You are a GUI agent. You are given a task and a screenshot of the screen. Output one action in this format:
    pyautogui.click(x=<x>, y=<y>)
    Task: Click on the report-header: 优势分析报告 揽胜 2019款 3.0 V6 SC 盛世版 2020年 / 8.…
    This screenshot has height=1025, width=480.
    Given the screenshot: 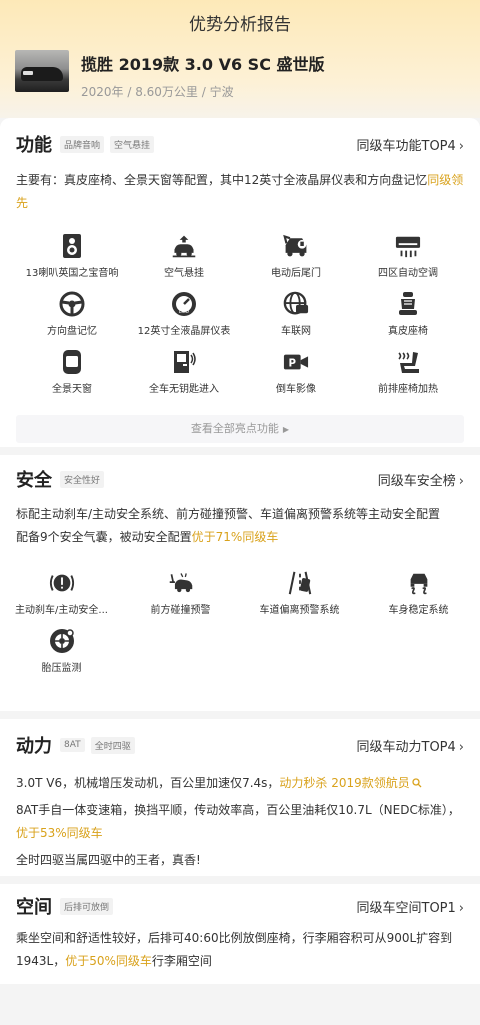 What is the action you would take?
    pyautogui.click(x=240, y=59)
    